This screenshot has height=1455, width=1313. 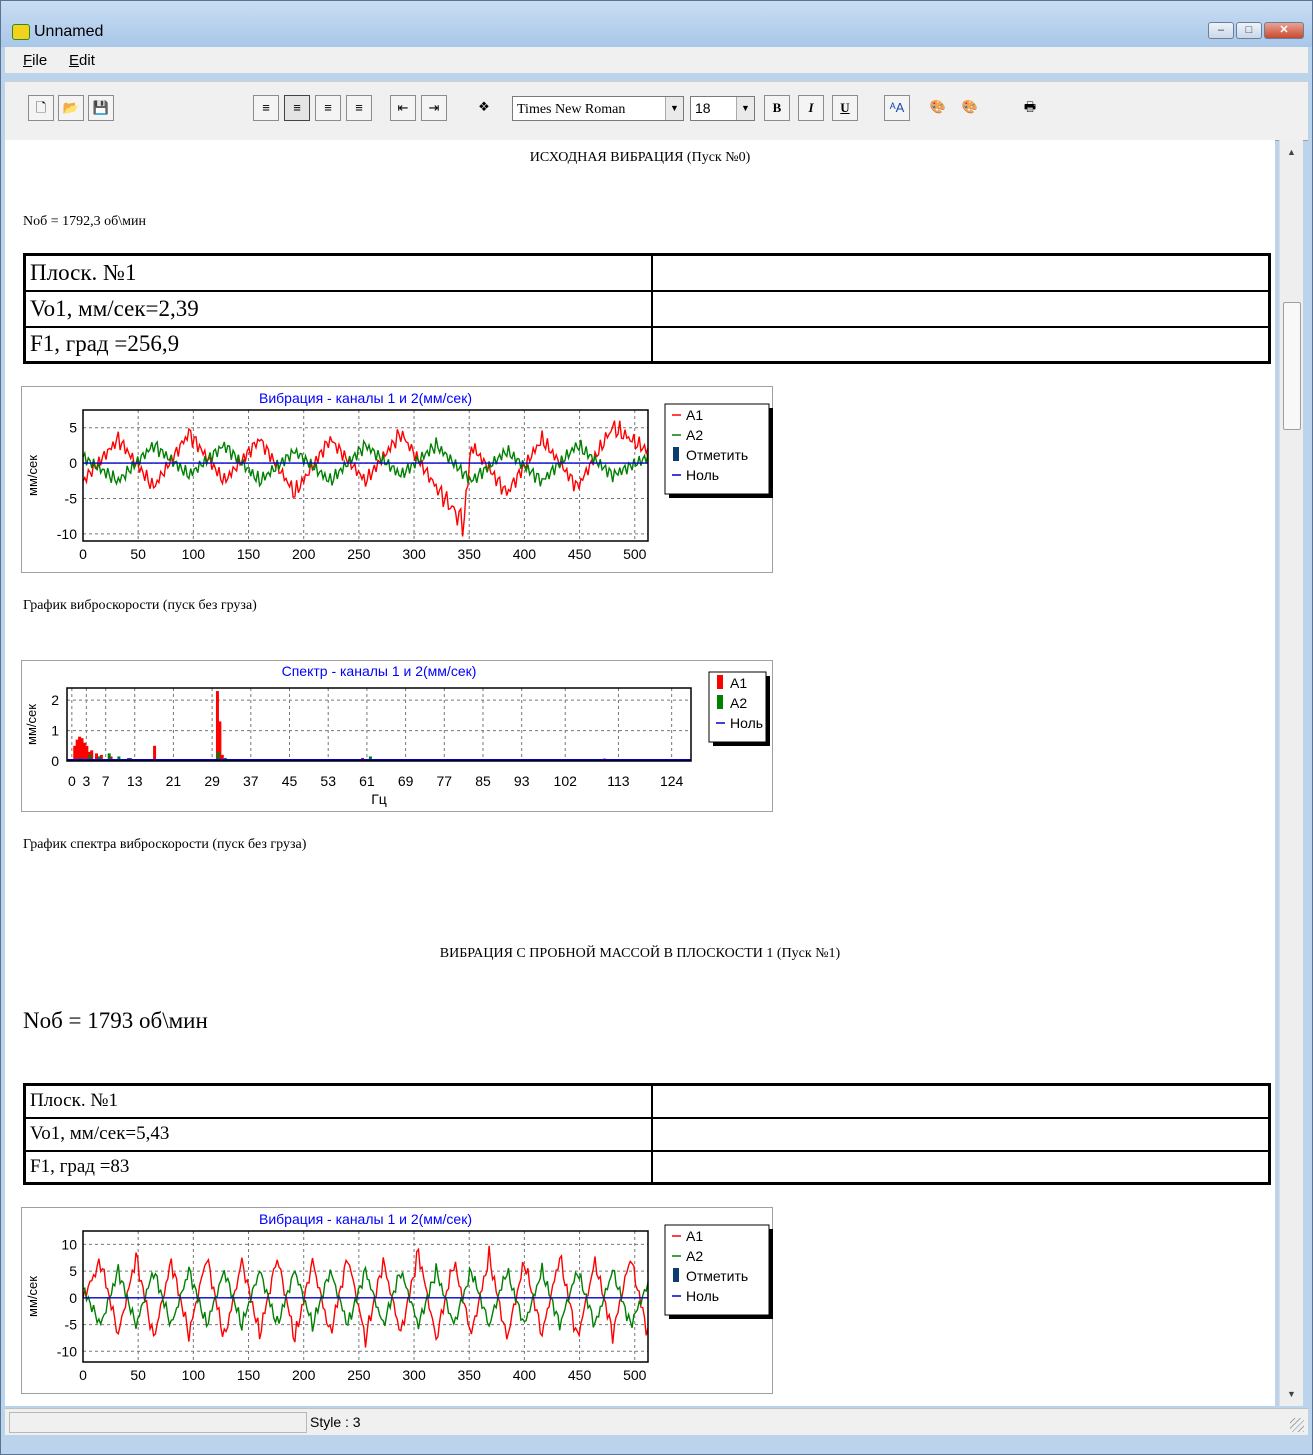 I want to click on align-left-icon: ≡, so click(x=266, y=108).